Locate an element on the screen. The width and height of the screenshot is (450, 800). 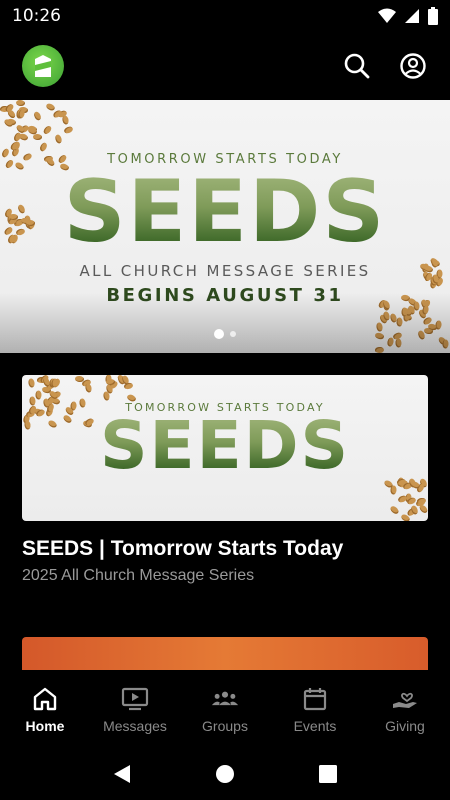
status-icons is located at coordinates (408, 16).